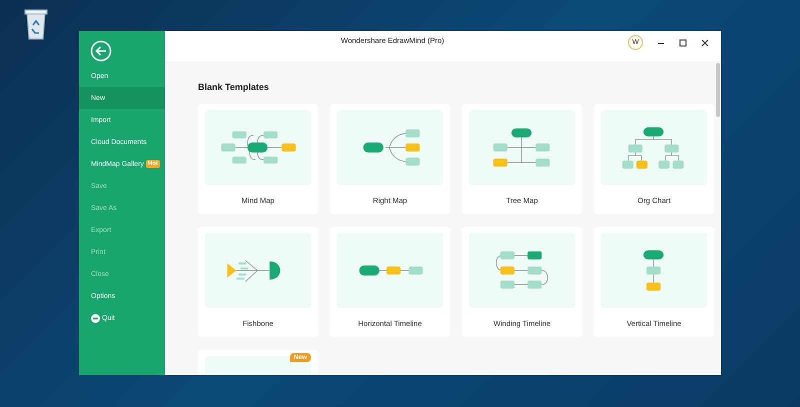 The height and width of the screenshot is (407, 800). What do you see at coordinates (234, 87) in the screenshot?
I see `section-heading: Blank Templates` at bounding box center [234, 87].